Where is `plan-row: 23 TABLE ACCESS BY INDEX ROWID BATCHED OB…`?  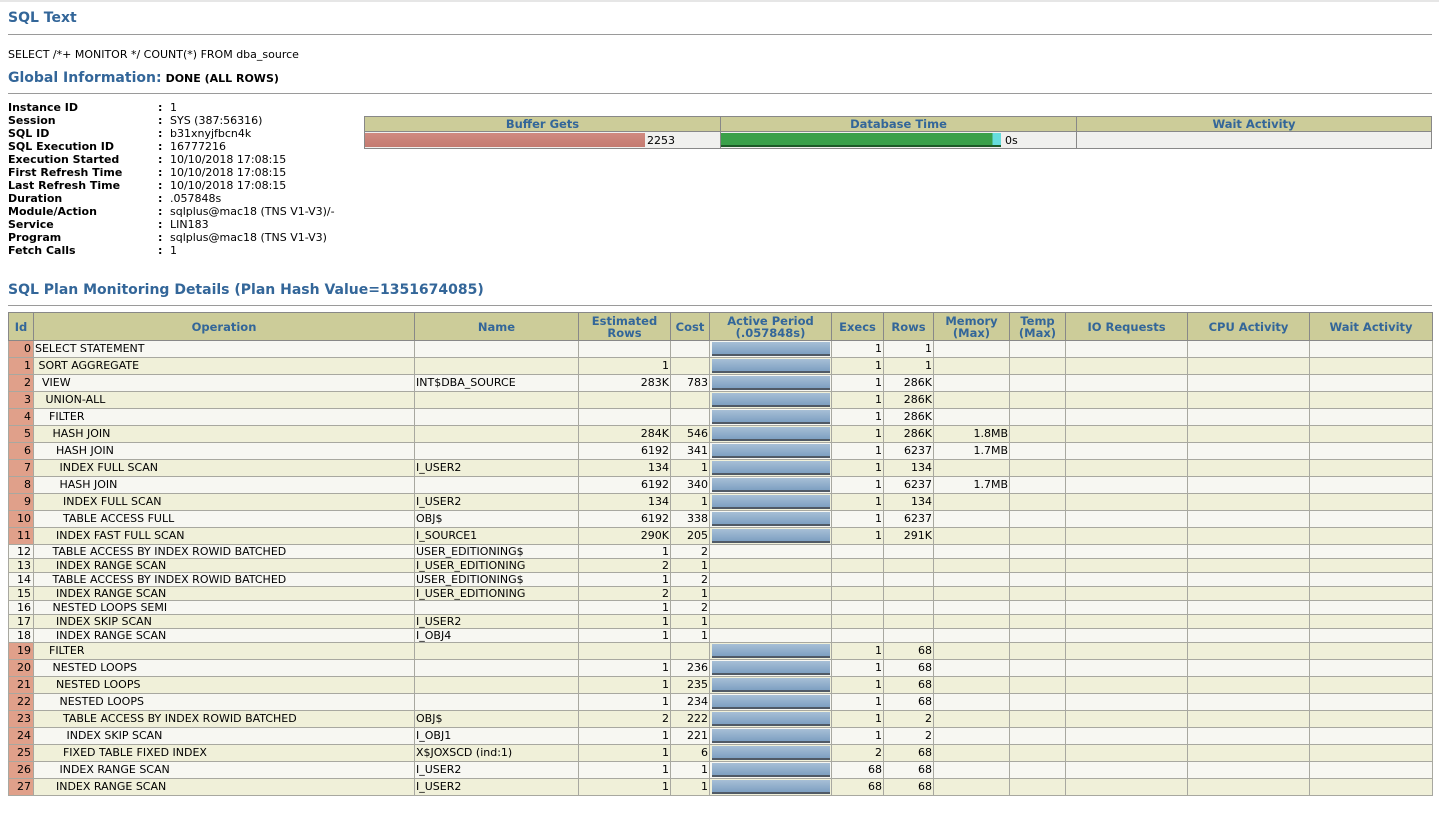
plan-row: 23 TABLE ACCESS BY INDEX ROWID BATCHED OB… is located at coordinates (720, 719).